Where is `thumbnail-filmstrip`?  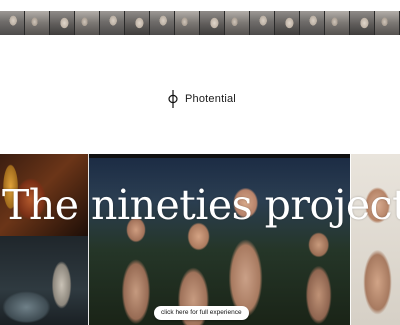 thumbnail-filmstrip is located at coordinates (200, 23).